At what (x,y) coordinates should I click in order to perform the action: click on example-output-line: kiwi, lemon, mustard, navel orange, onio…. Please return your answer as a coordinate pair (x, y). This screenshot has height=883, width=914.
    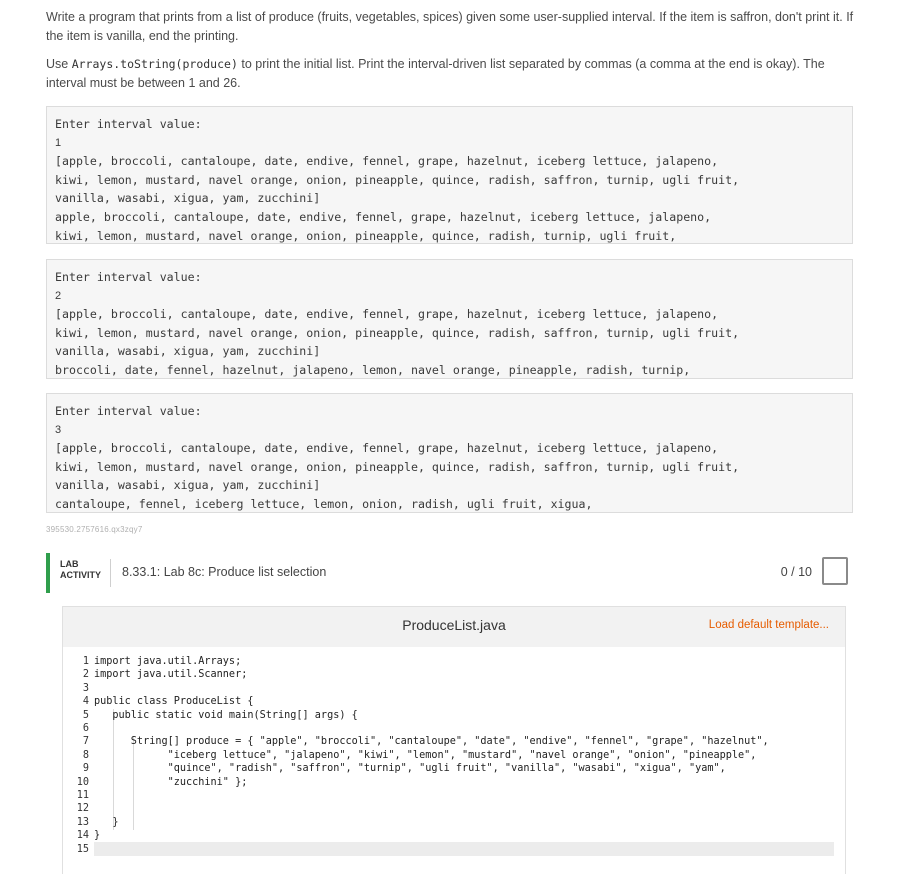
    Looking at the image, I should click on (366, 235).